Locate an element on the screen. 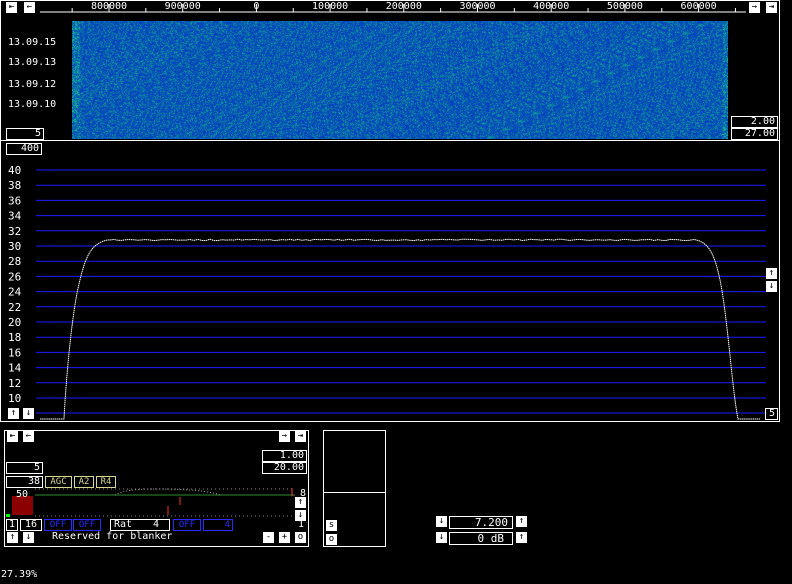 This screenshot has height=584, width=792. spectrum-y-tick-label: 28 is located at coordinates (14, 261).